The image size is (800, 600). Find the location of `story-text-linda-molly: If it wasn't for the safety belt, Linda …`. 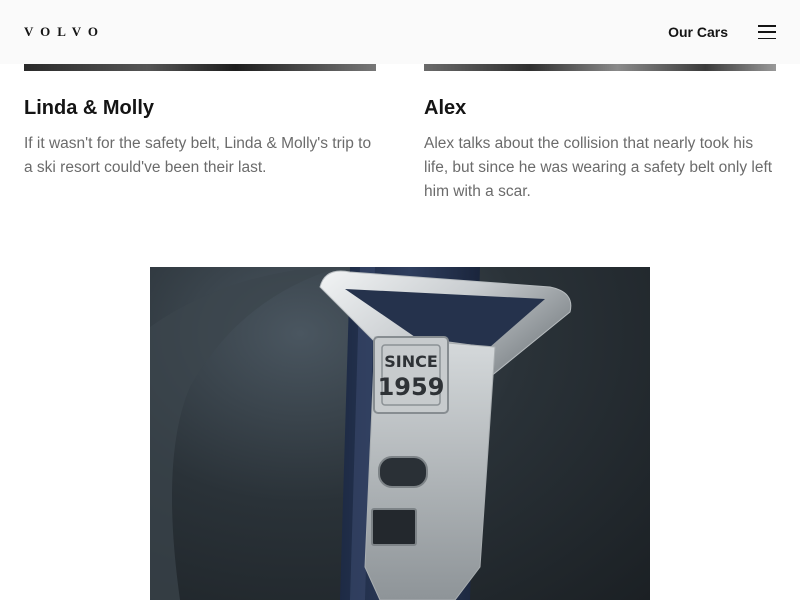

story-text-linda-molly: If it wasn't for the safety belt, Linda … is located at coordinates (198, 155).